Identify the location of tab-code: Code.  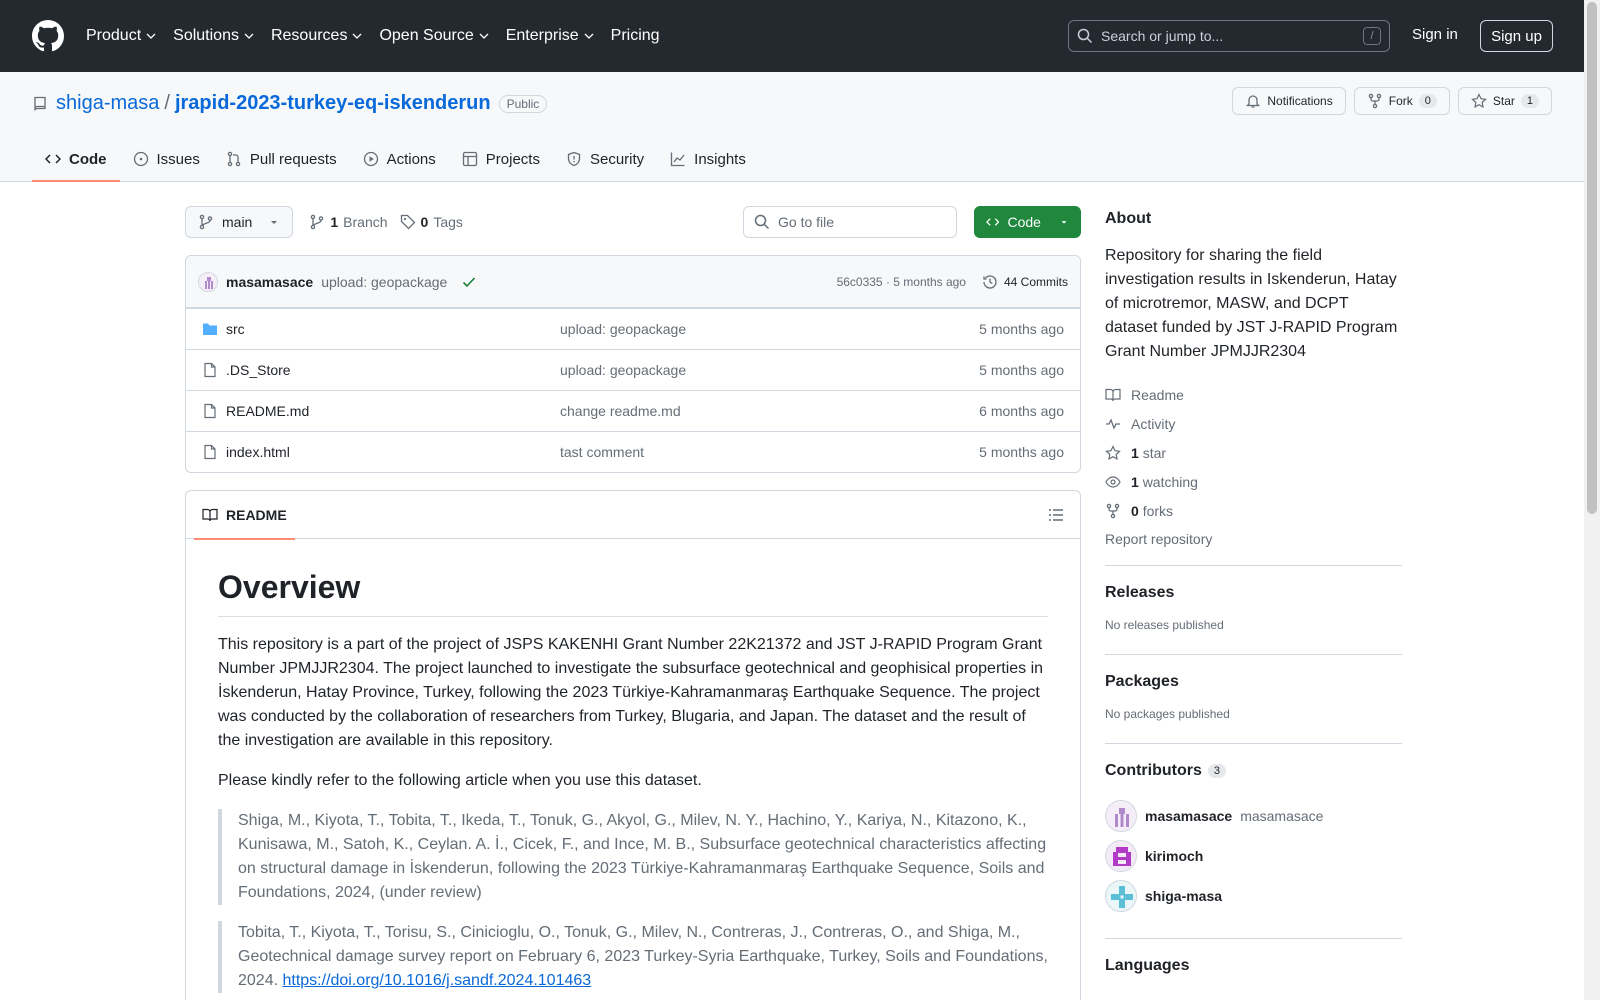
(76, 159).